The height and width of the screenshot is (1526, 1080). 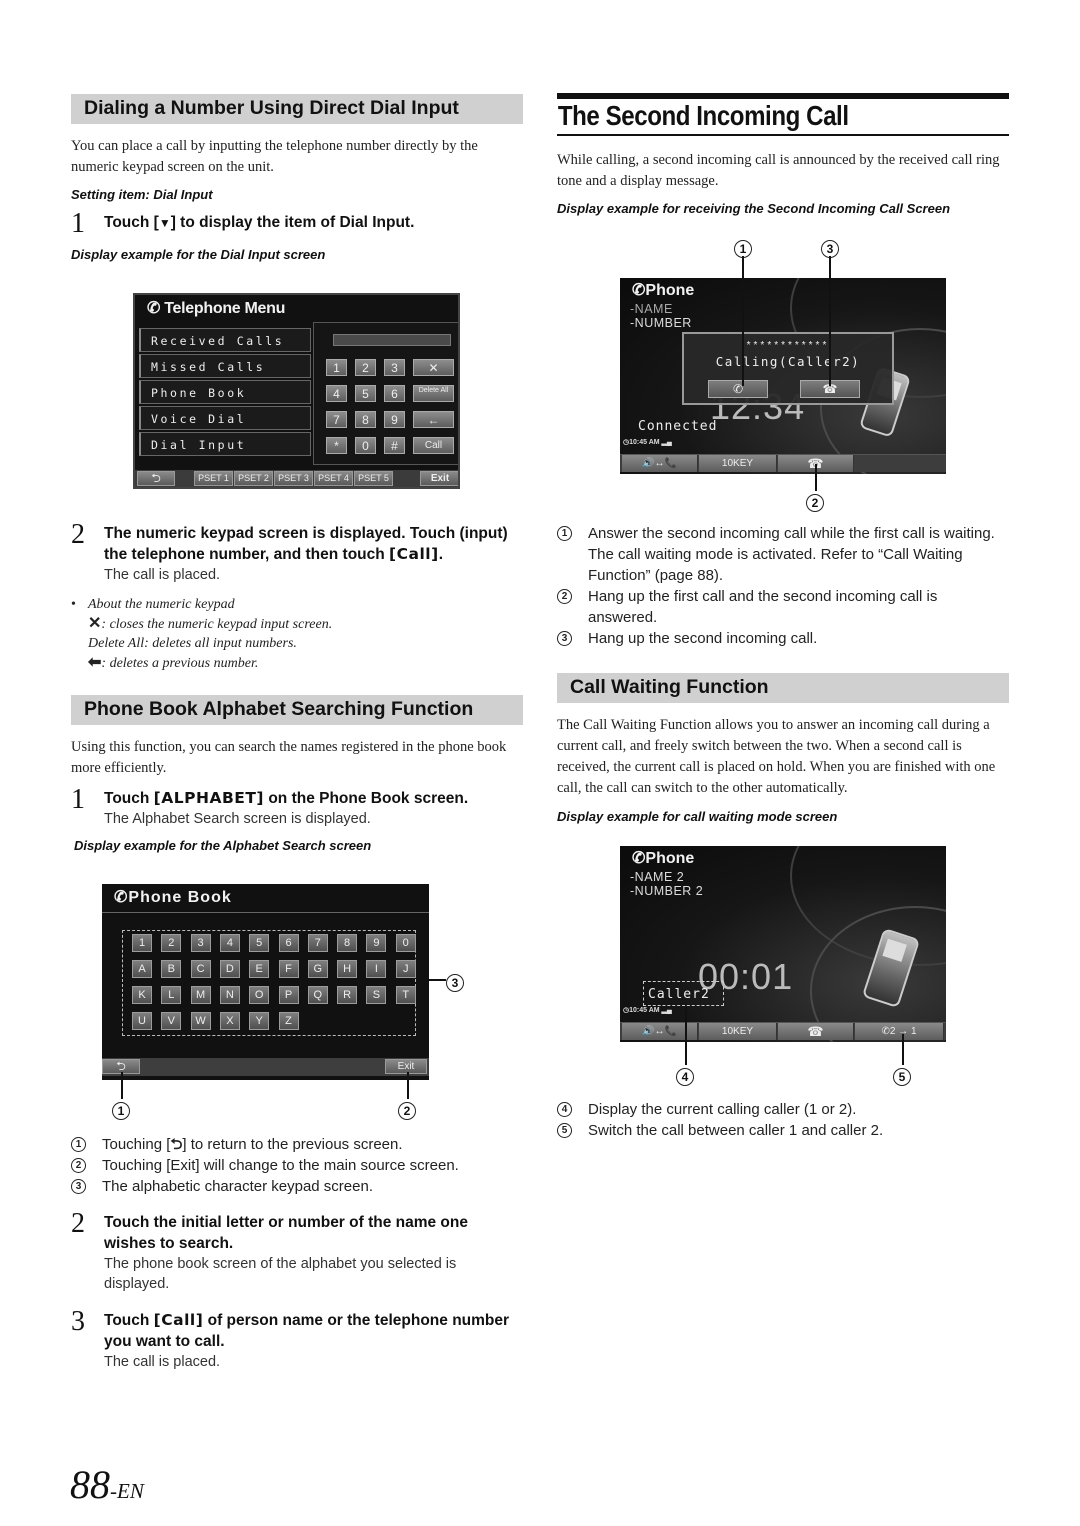 I want to click on menu-item-phone-book: Phone Book, so click(x=225, y=392).